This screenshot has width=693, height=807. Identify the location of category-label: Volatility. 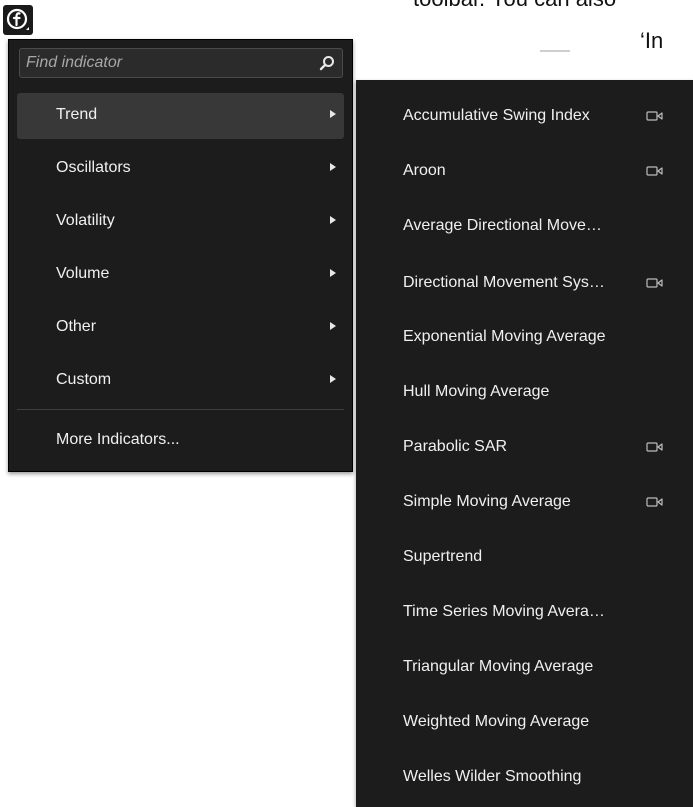
(85, 220).